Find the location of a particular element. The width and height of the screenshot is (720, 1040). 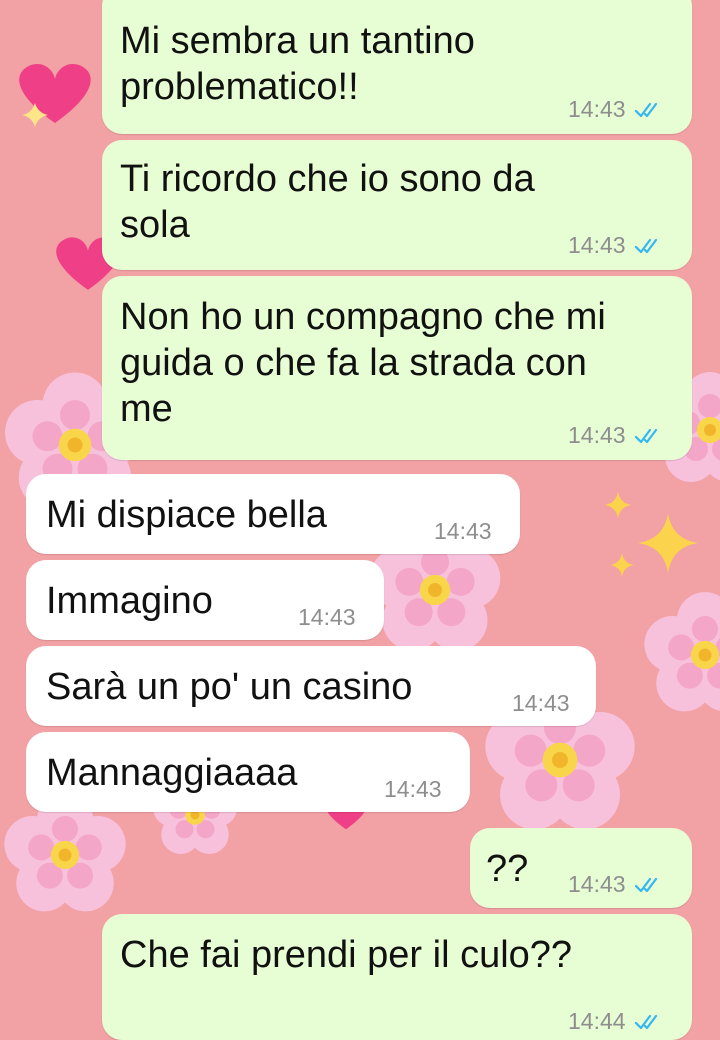

cherry-blossom-icon is located at coordinates (682, 652).